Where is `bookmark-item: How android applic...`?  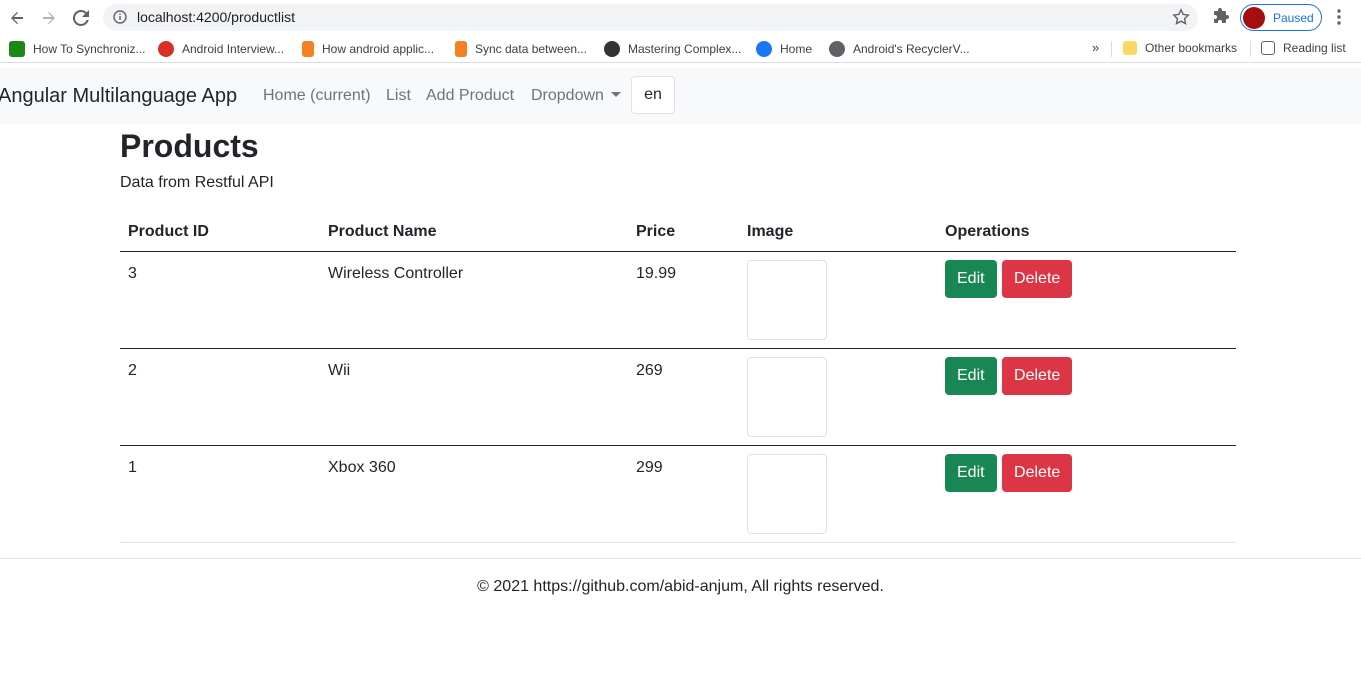
bookmark-item: How android applic... is located at coordinates (368, 49).